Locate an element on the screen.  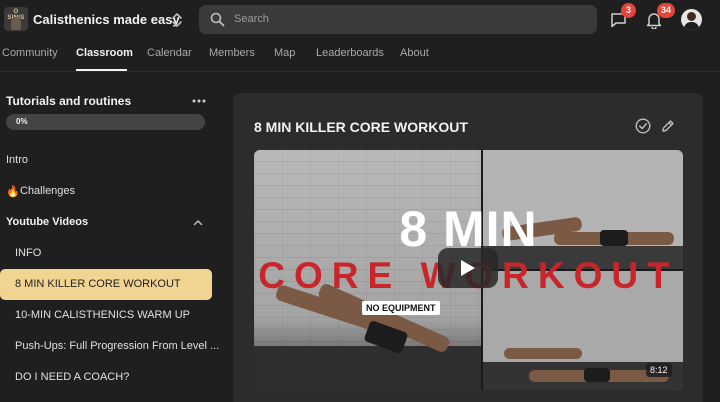
course-progress-bar: 0% is located at coordinates (105, 122).